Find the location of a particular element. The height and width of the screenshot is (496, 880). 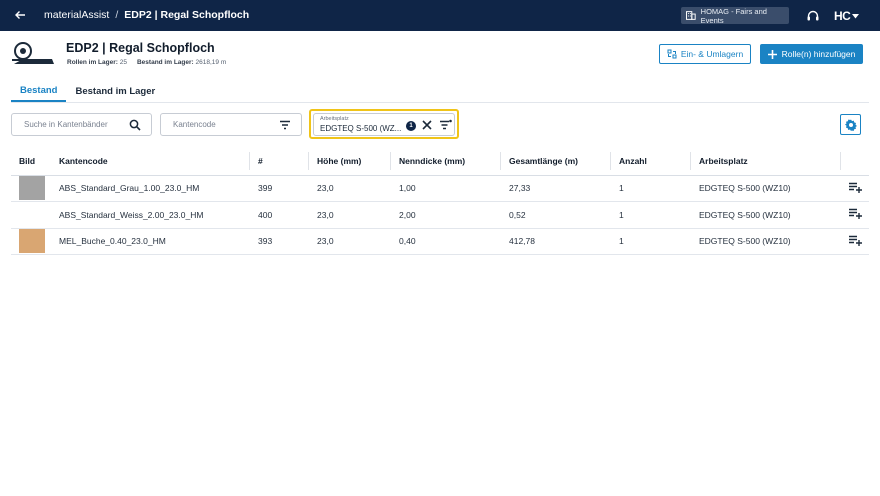

column-header-anzahl: Anzahl is located at coordinates (651, 162).